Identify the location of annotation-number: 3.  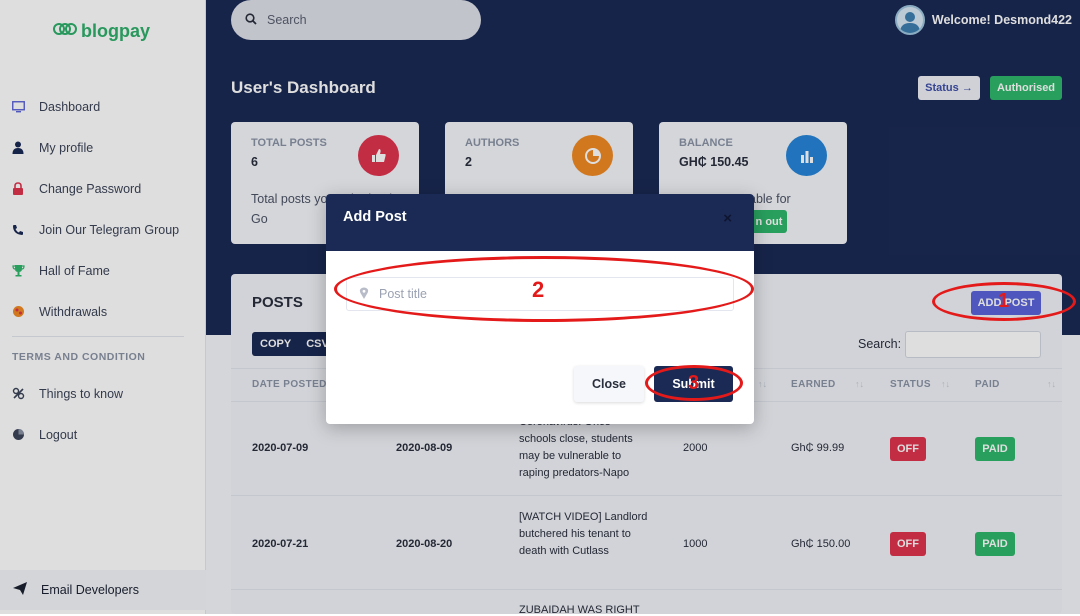
(694, 383).